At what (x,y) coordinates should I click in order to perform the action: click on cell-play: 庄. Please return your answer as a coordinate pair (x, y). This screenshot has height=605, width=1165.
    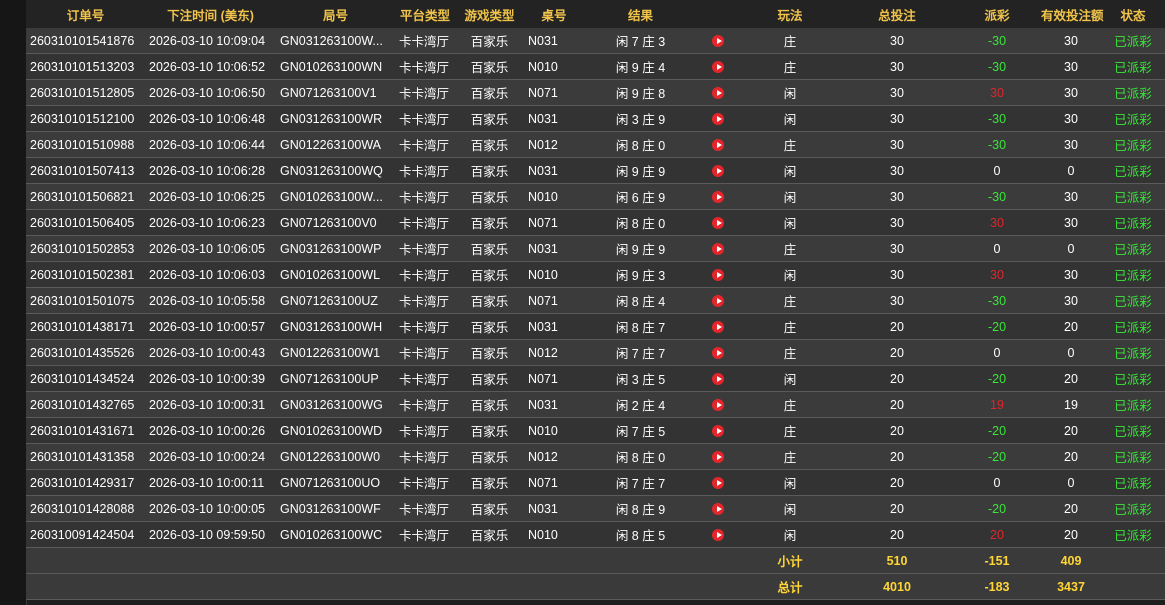
    Looking at the image, I should click on (790, 66).